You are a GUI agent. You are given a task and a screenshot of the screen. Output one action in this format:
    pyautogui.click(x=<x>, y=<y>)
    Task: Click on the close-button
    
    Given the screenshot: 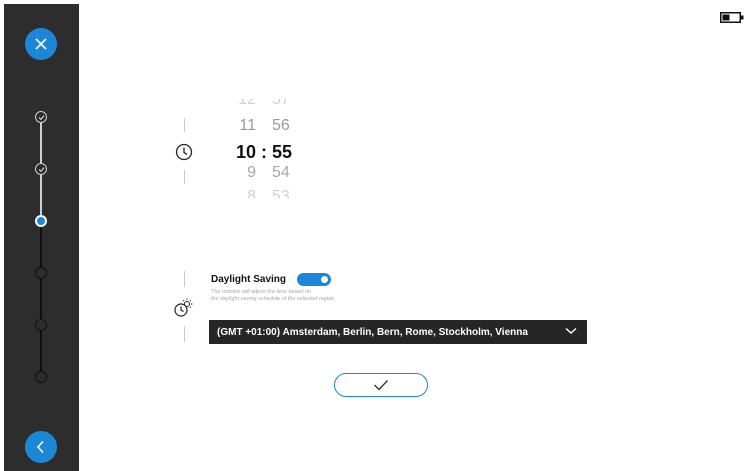 What is the action you would take?
    pyautogui.click(x=41, y=44)
    